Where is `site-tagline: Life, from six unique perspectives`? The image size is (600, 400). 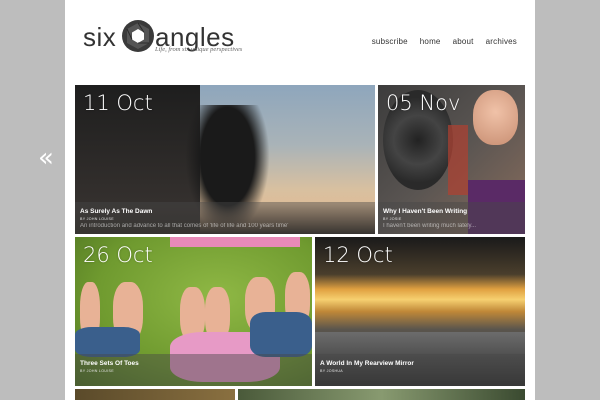
site-tagline: Life, from six unique perspectives is located at coordinates (199, 49).